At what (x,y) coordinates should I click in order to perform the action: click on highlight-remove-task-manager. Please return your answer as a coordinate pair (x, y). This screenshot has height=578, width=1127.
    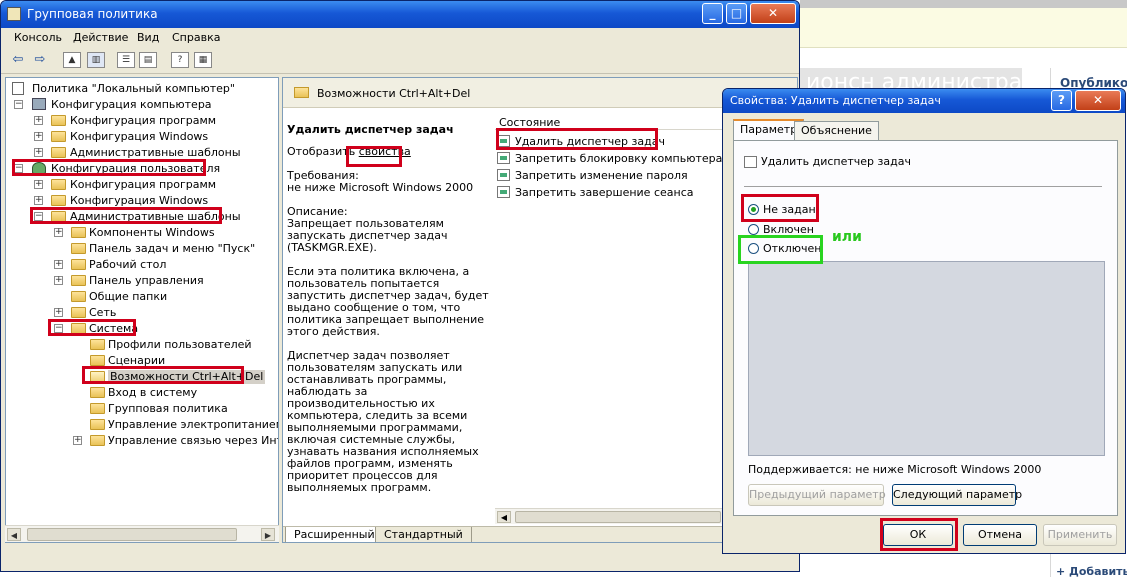
    Looking at the image, I should click on (577, 139).